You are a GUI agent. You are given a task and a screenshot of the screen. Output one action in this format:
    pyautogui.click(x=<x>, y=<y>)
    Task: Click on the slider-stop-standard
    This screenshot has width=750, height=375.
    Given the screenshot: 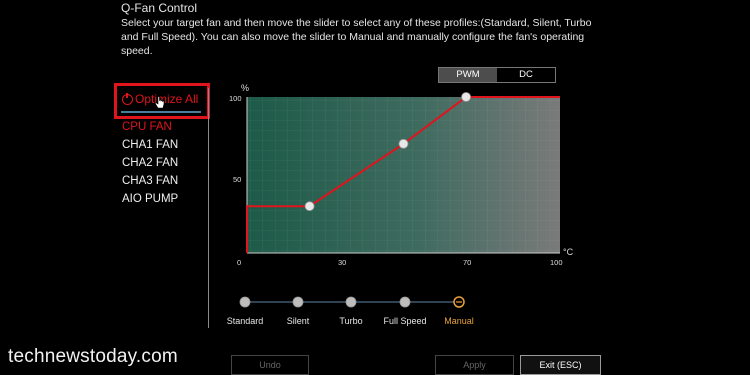 What is the action you would take?
    pyautogui.click(x=245, y=302)
    